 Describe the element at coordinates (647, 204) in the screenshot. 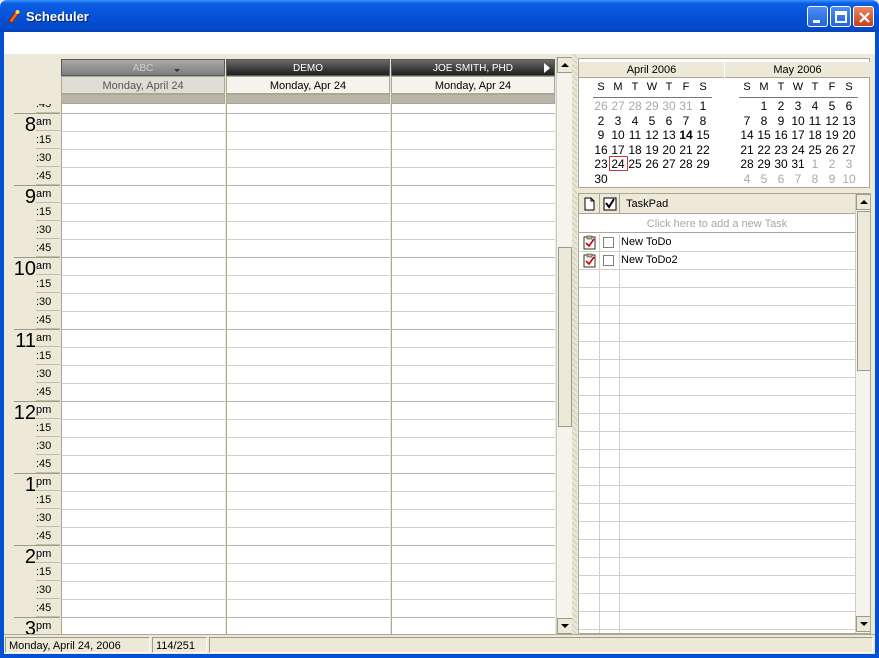

I see `taskpad-title: TaskPad` at that location.